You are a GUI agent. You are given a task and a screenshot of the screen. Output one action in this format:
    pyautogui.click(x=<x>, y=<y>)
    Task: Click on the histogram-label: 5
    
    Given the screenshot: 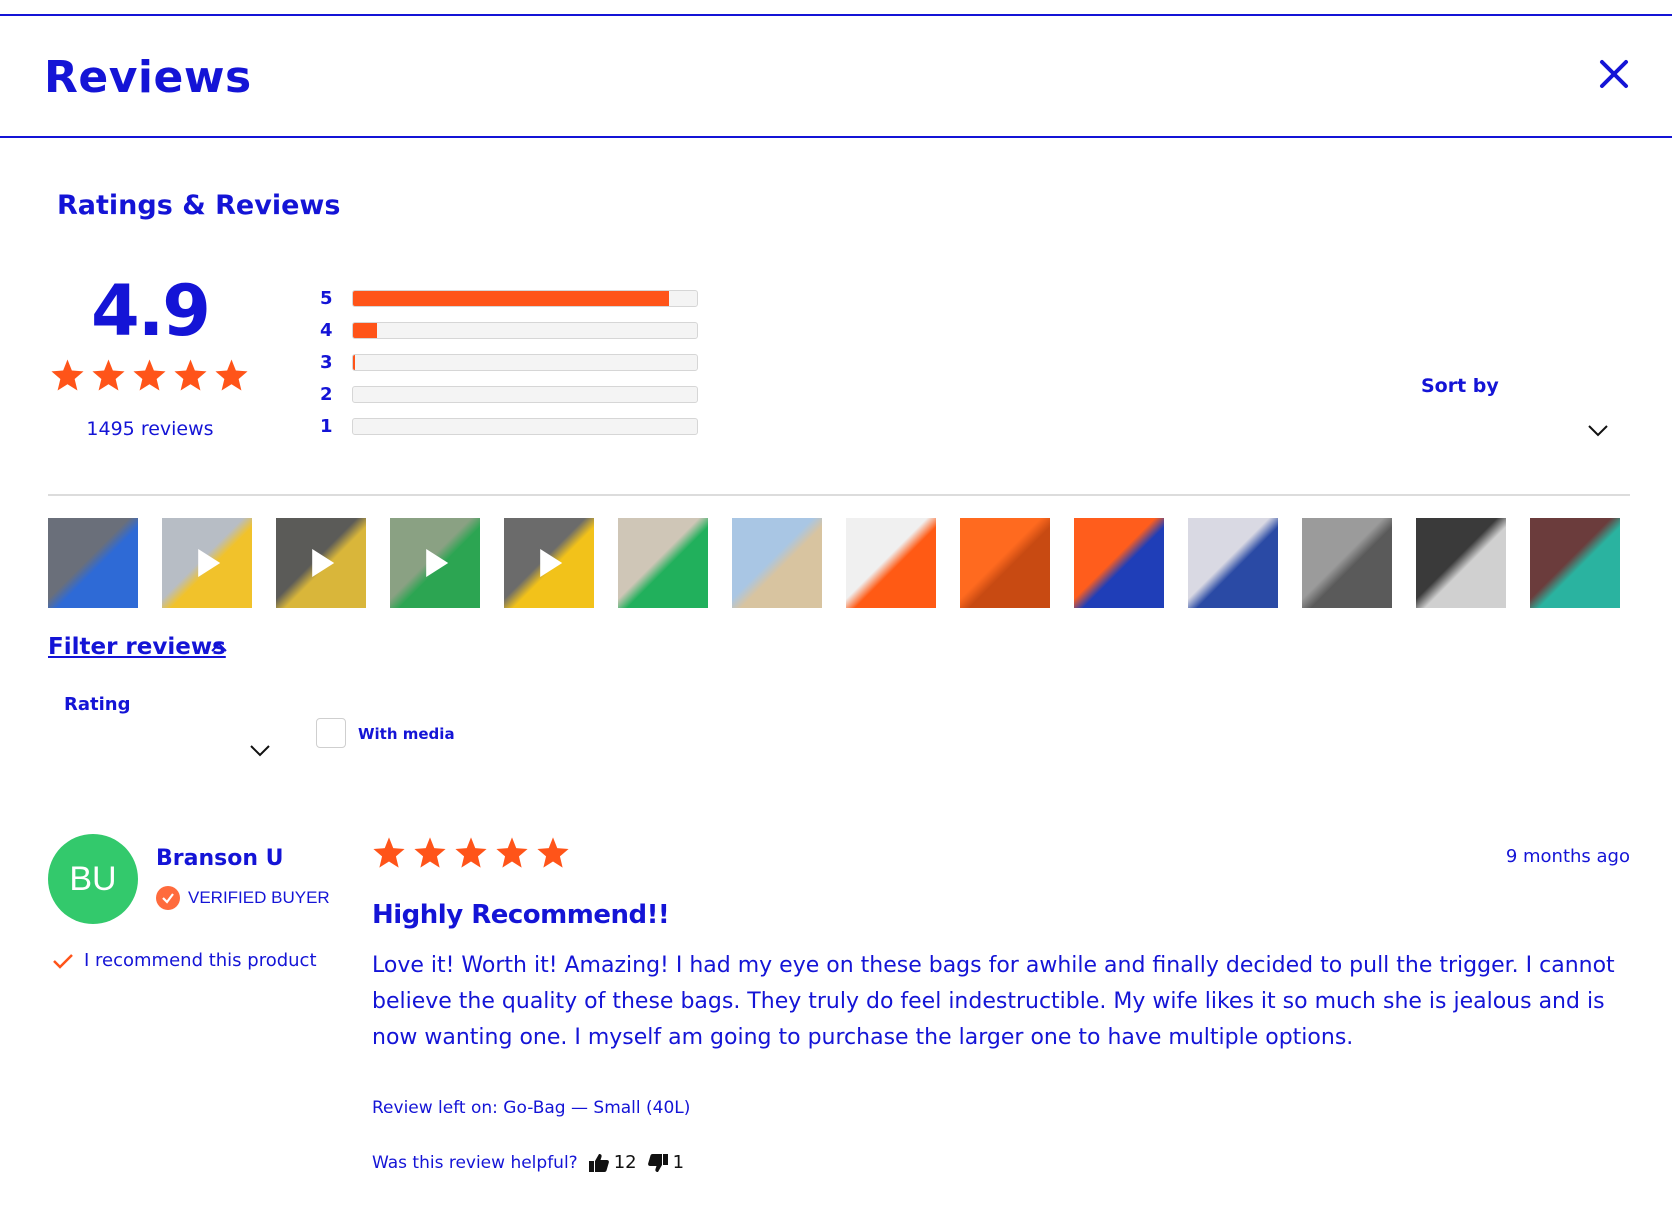 What is the action you would take?
    pyautogui.click(x=326, y=298)
    